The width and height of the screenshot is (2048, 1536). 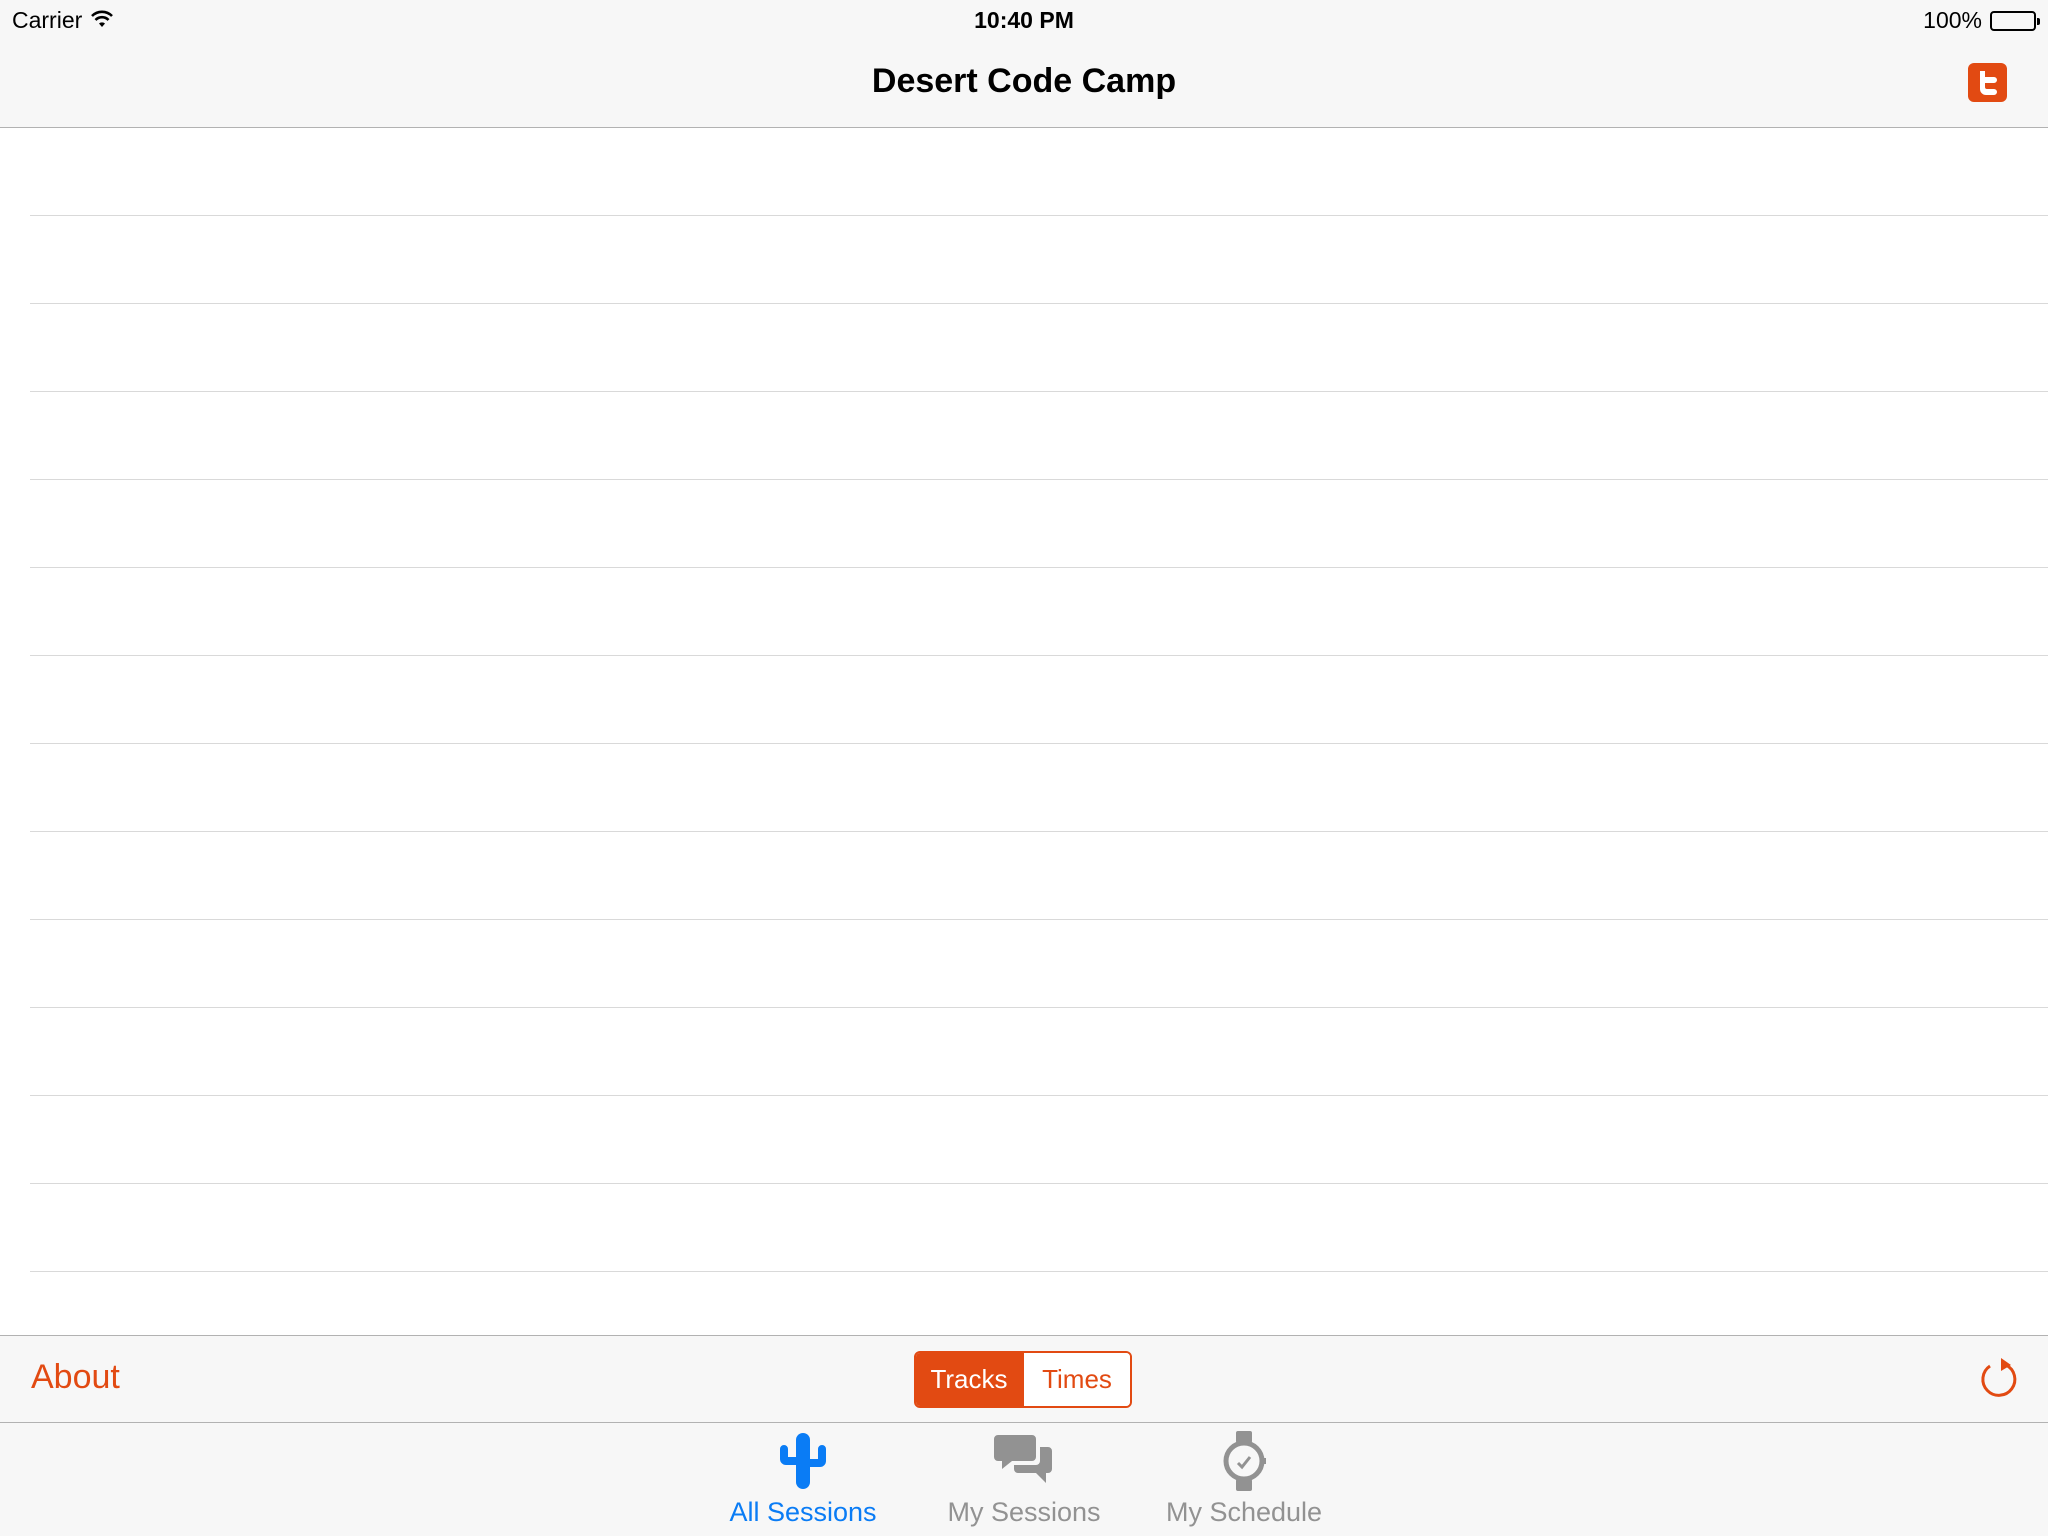 I want to click on segment-times: Times, so click(x=1076, y=1379).